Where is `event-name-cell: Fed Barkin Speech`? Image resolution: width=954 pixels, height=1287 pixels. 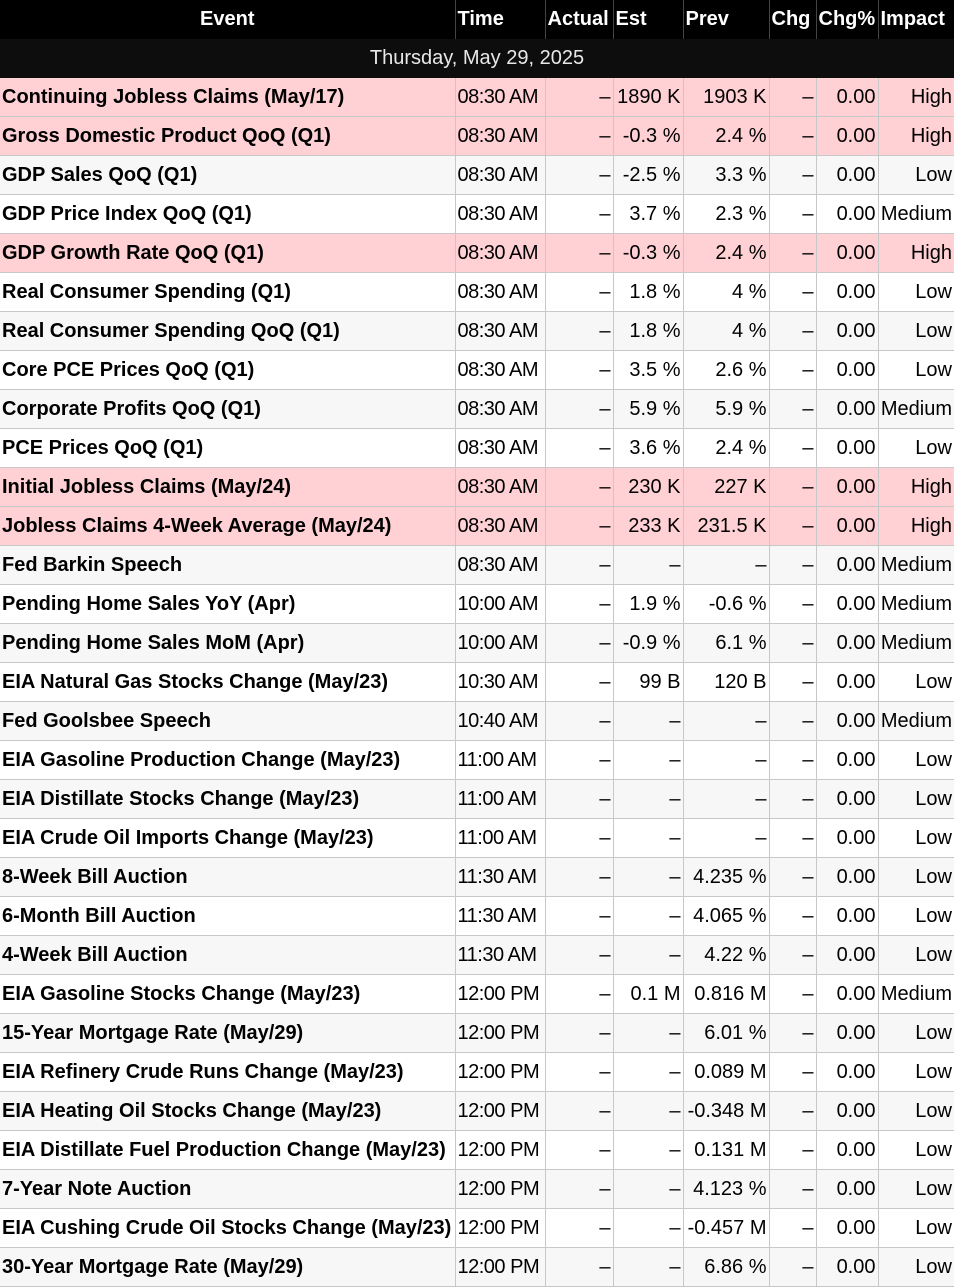
event-name-cell: Fed Barkin Speech is located at coordinates (228, 565).